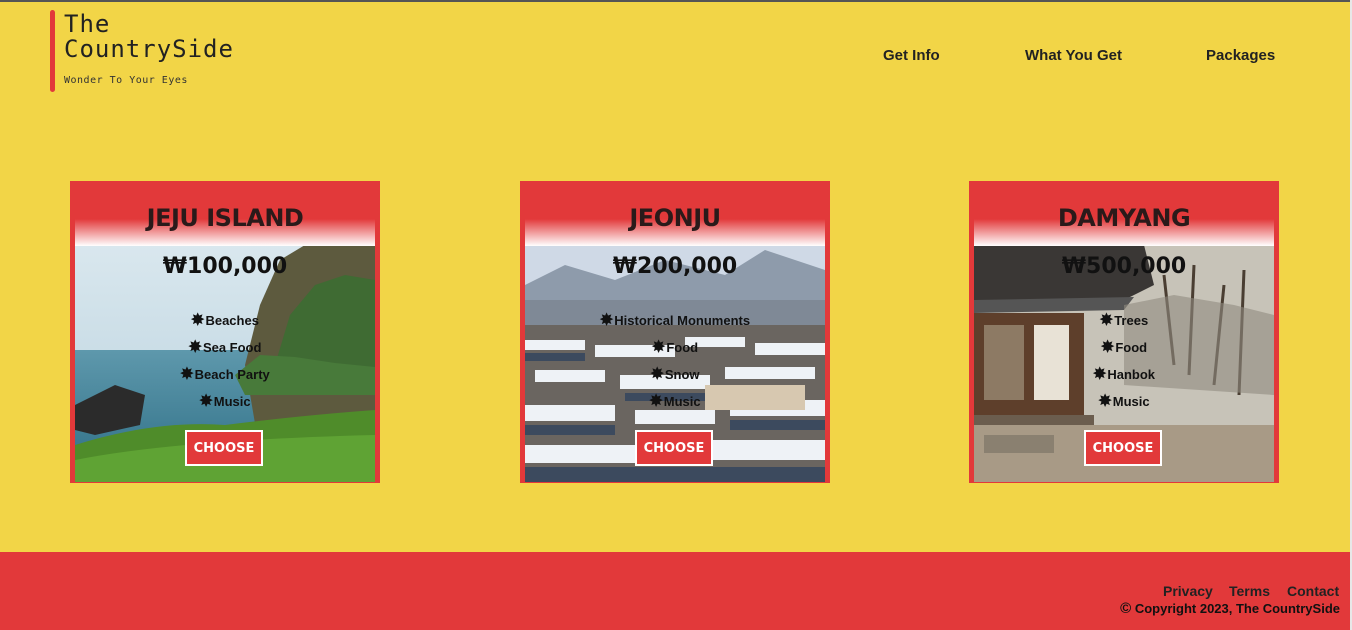 The width and height of the screenshot is (1352, 630). I want to click on copyright-text: © Copyright 2023, The CountrySide, so click(1230, 608).